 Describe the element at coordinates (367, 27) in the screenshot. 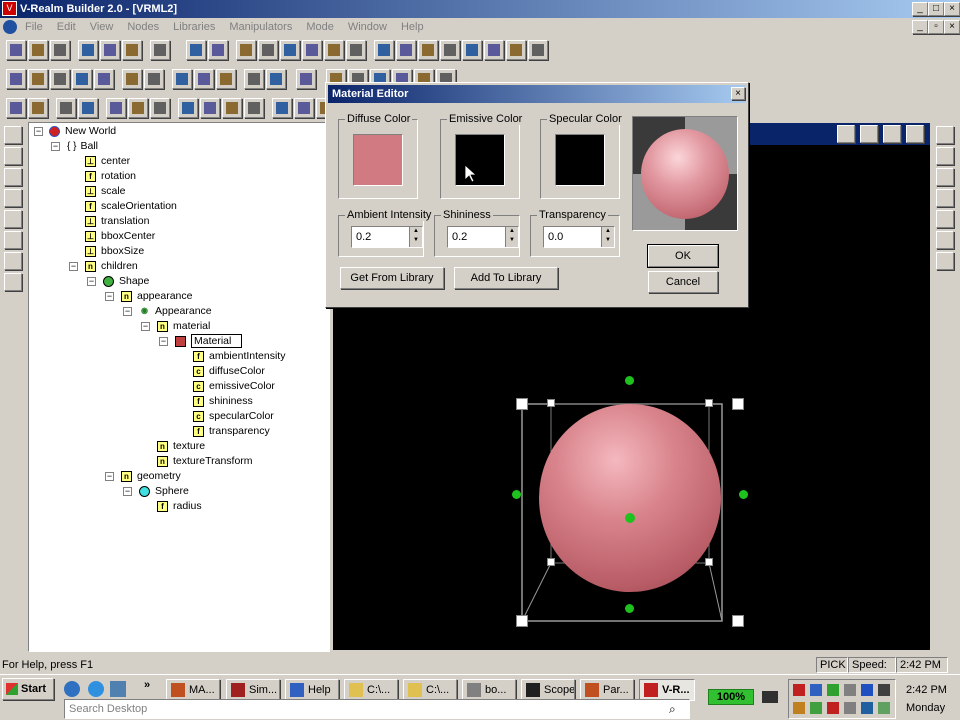

I see `menu-window: Window` at that location.